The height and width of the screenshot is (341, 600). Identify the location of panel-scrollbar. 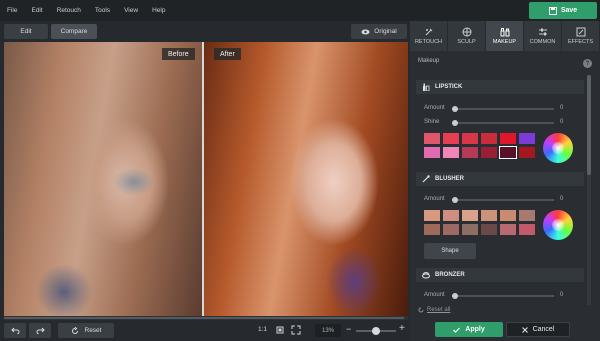
(589, 190).